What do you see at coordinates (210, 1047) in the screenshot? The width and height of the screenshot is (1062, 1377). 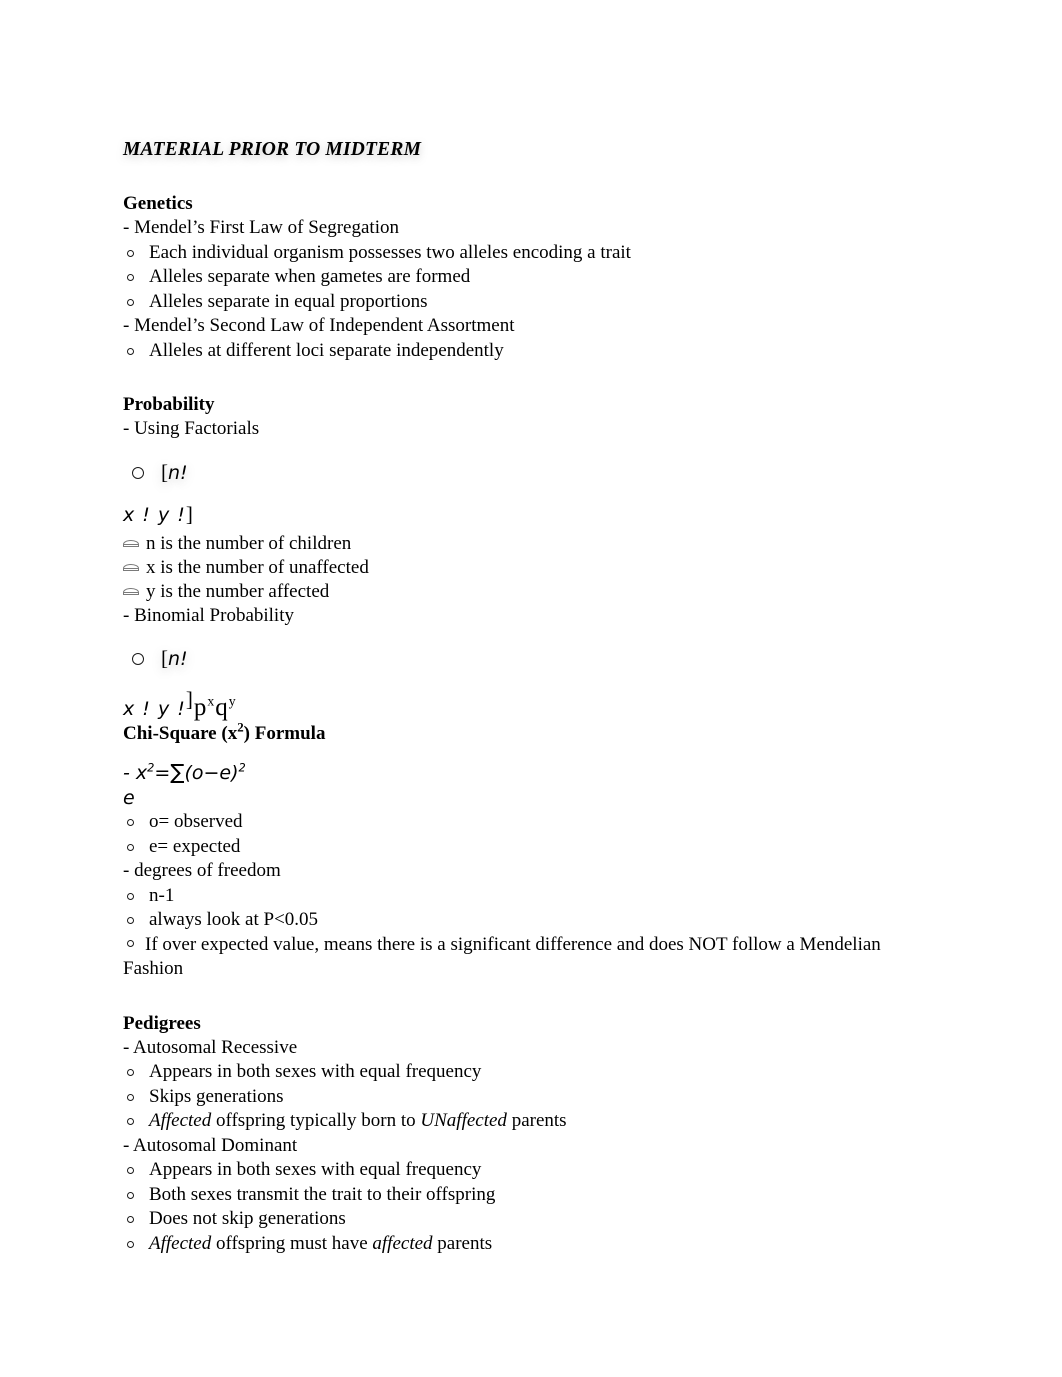 I see `pedigrees-autosomal-recessive-label: - Autosomal Recessive` at bounding box center [210, 1047].